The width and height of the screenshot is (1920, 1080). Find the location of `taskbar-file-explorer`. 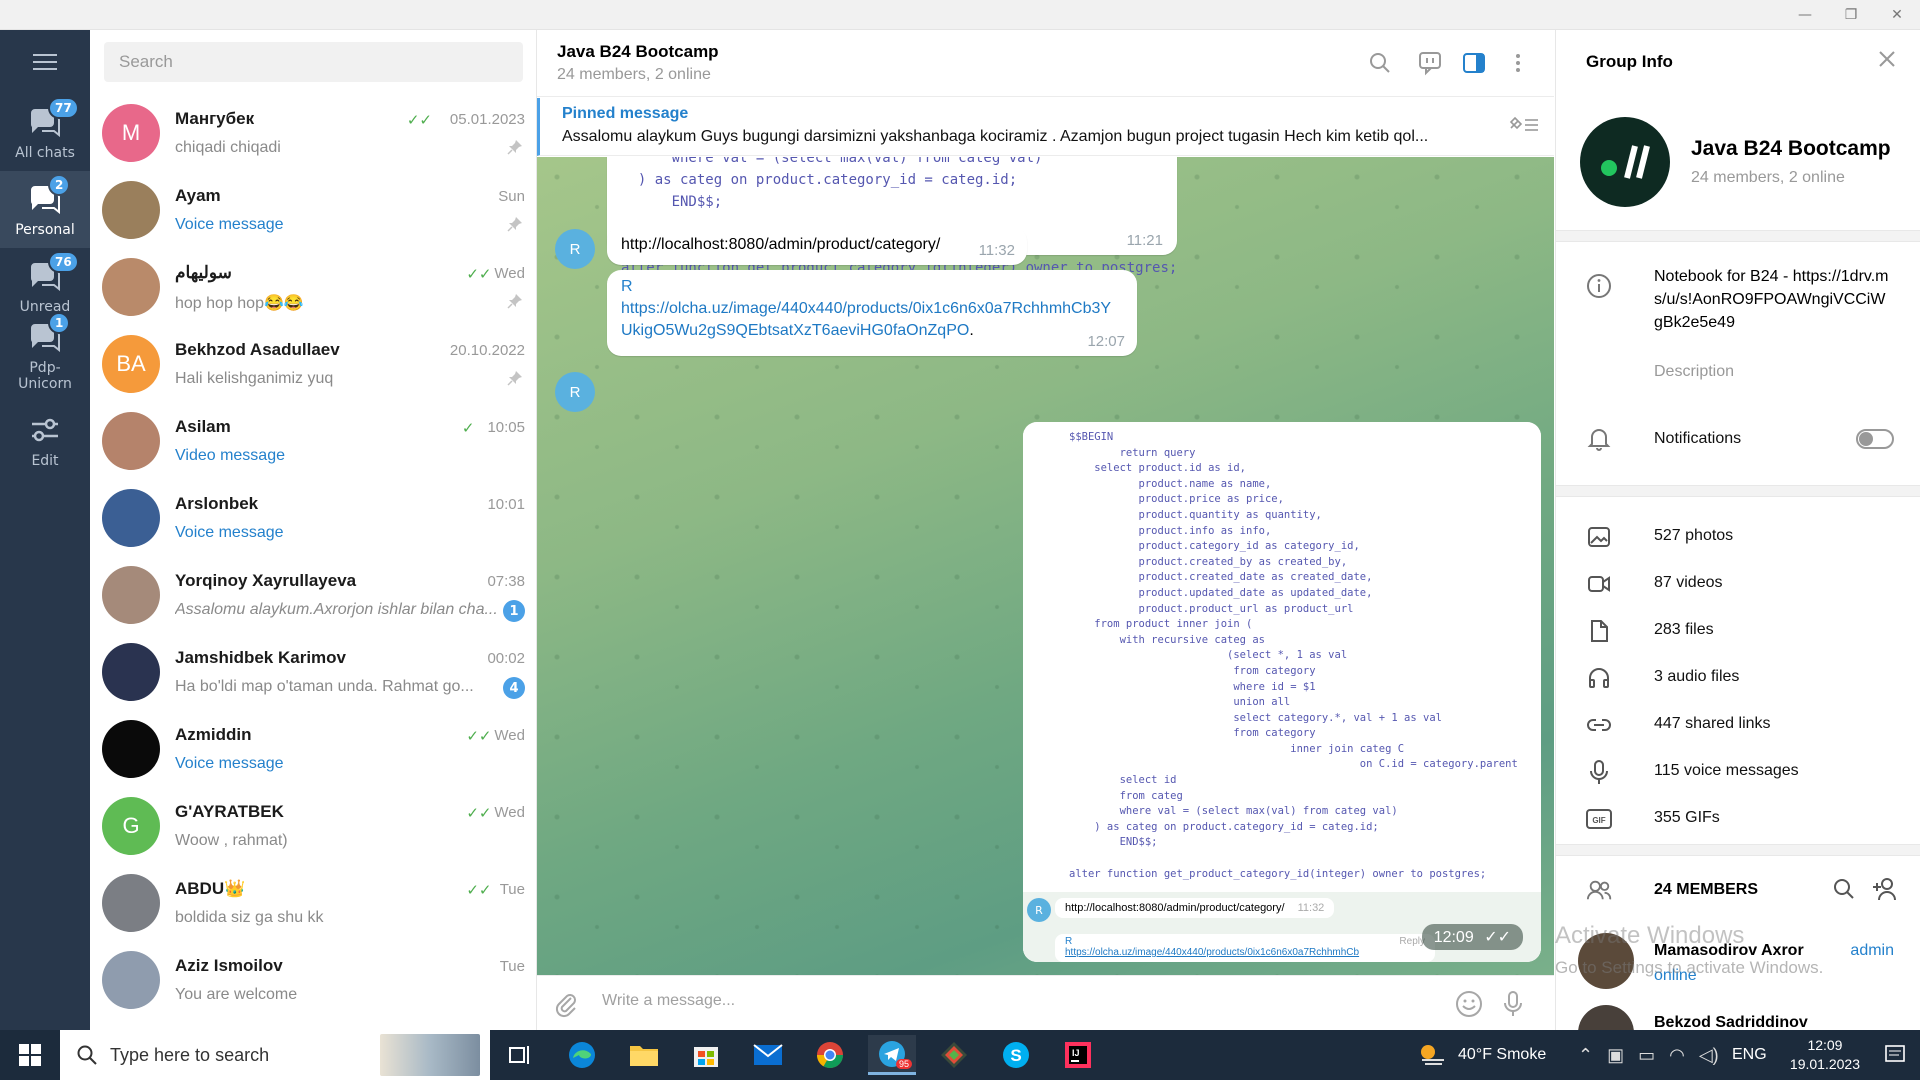

taskbar-file-explorer is located at coordinates (644, 1055).